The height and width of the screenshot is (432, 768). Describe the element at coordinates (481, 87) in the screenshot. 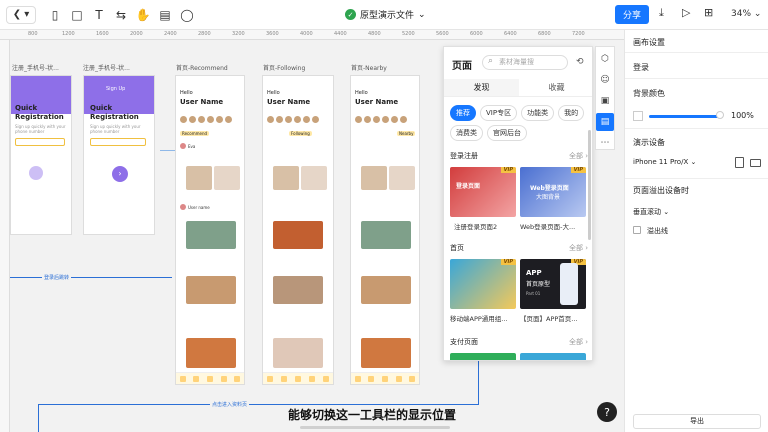

I see `tab-discover: 发现` at that location.